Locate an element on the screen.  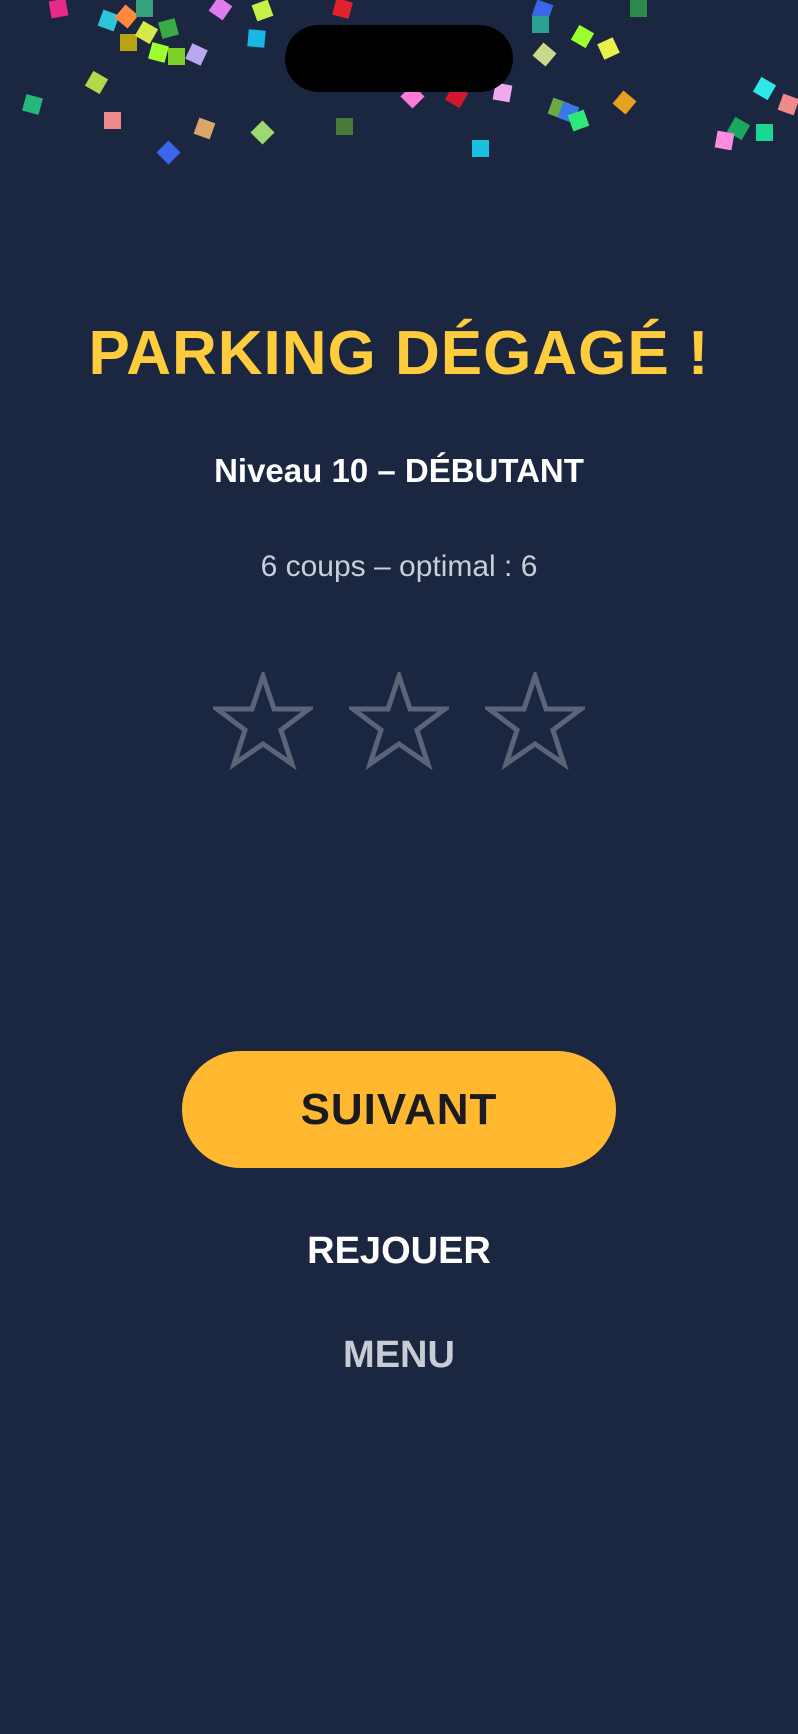
level-complete-title: PARKING DÉGAGÉ ! is located at coordinates (399, 353).